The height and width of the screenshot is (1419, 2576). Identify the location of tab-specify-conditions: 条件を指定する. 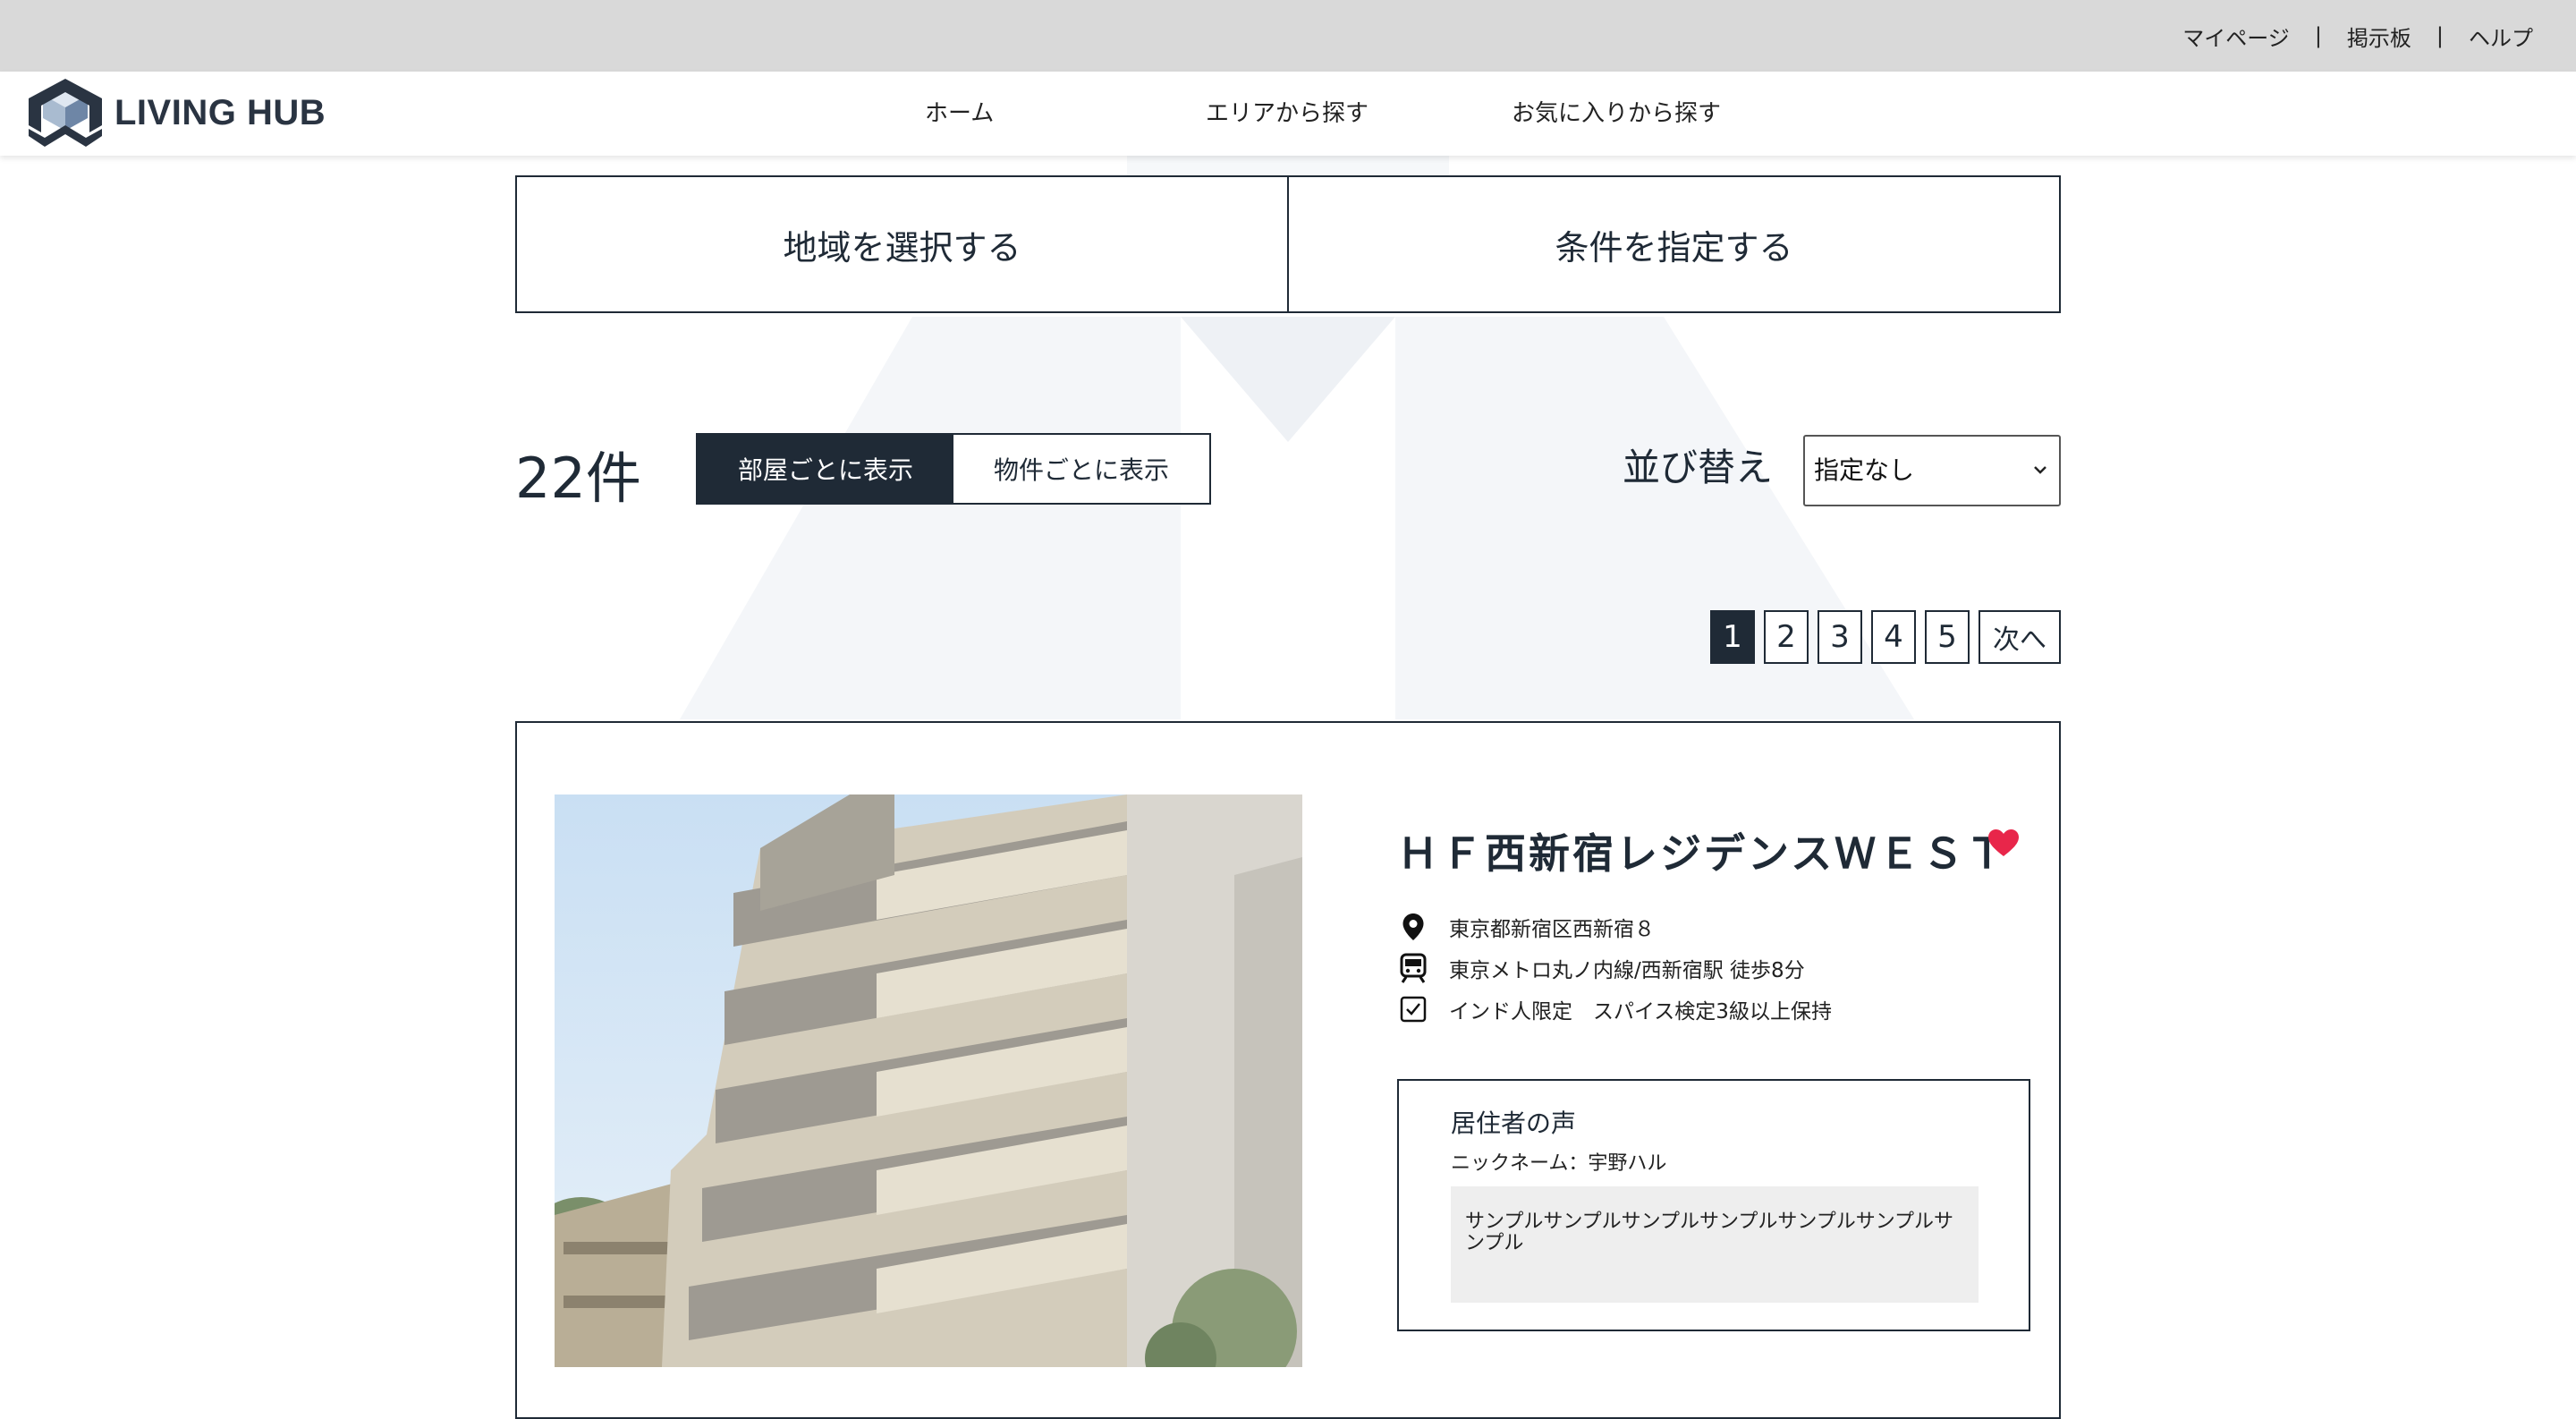
(1673, 244).